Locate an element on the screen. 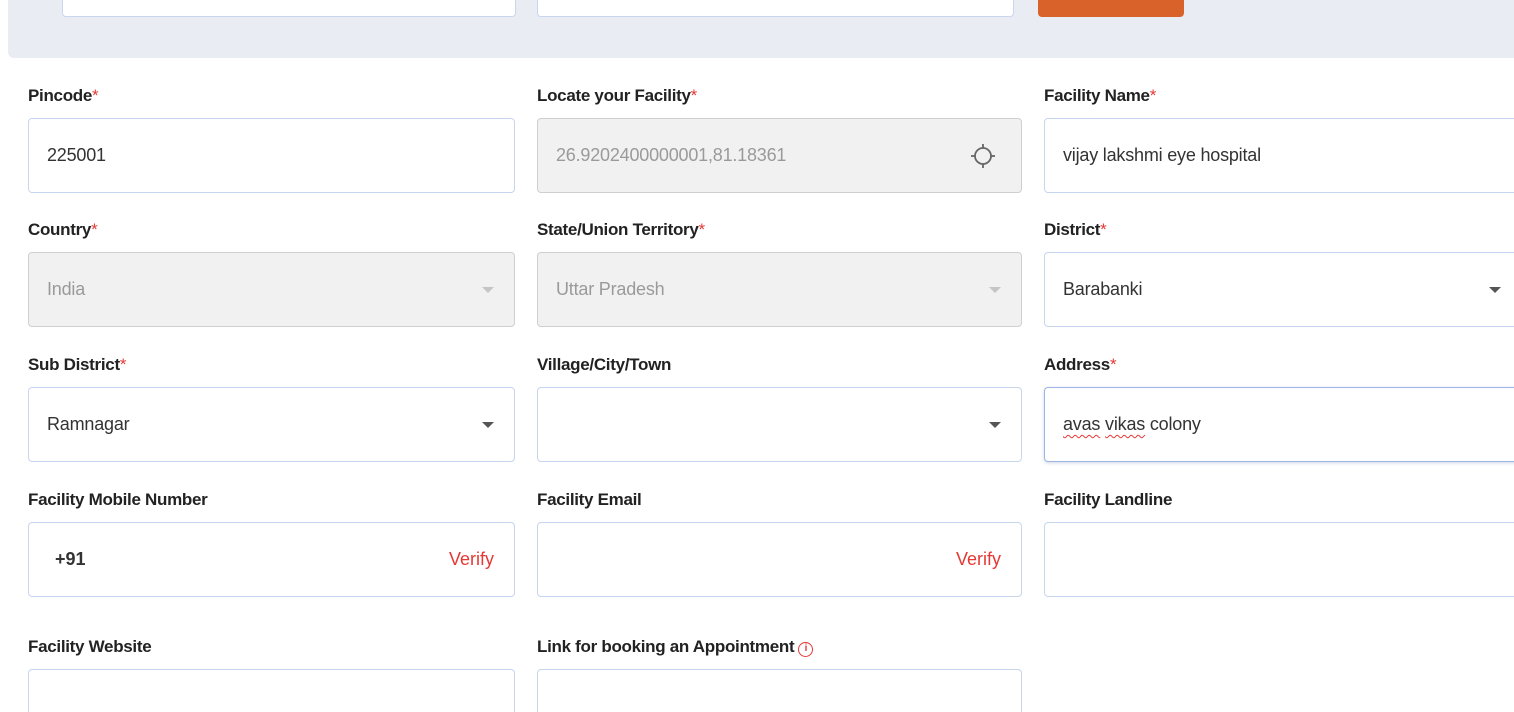  locate-facility-label: Locate your Facility* is located at coordinates (617, 95).